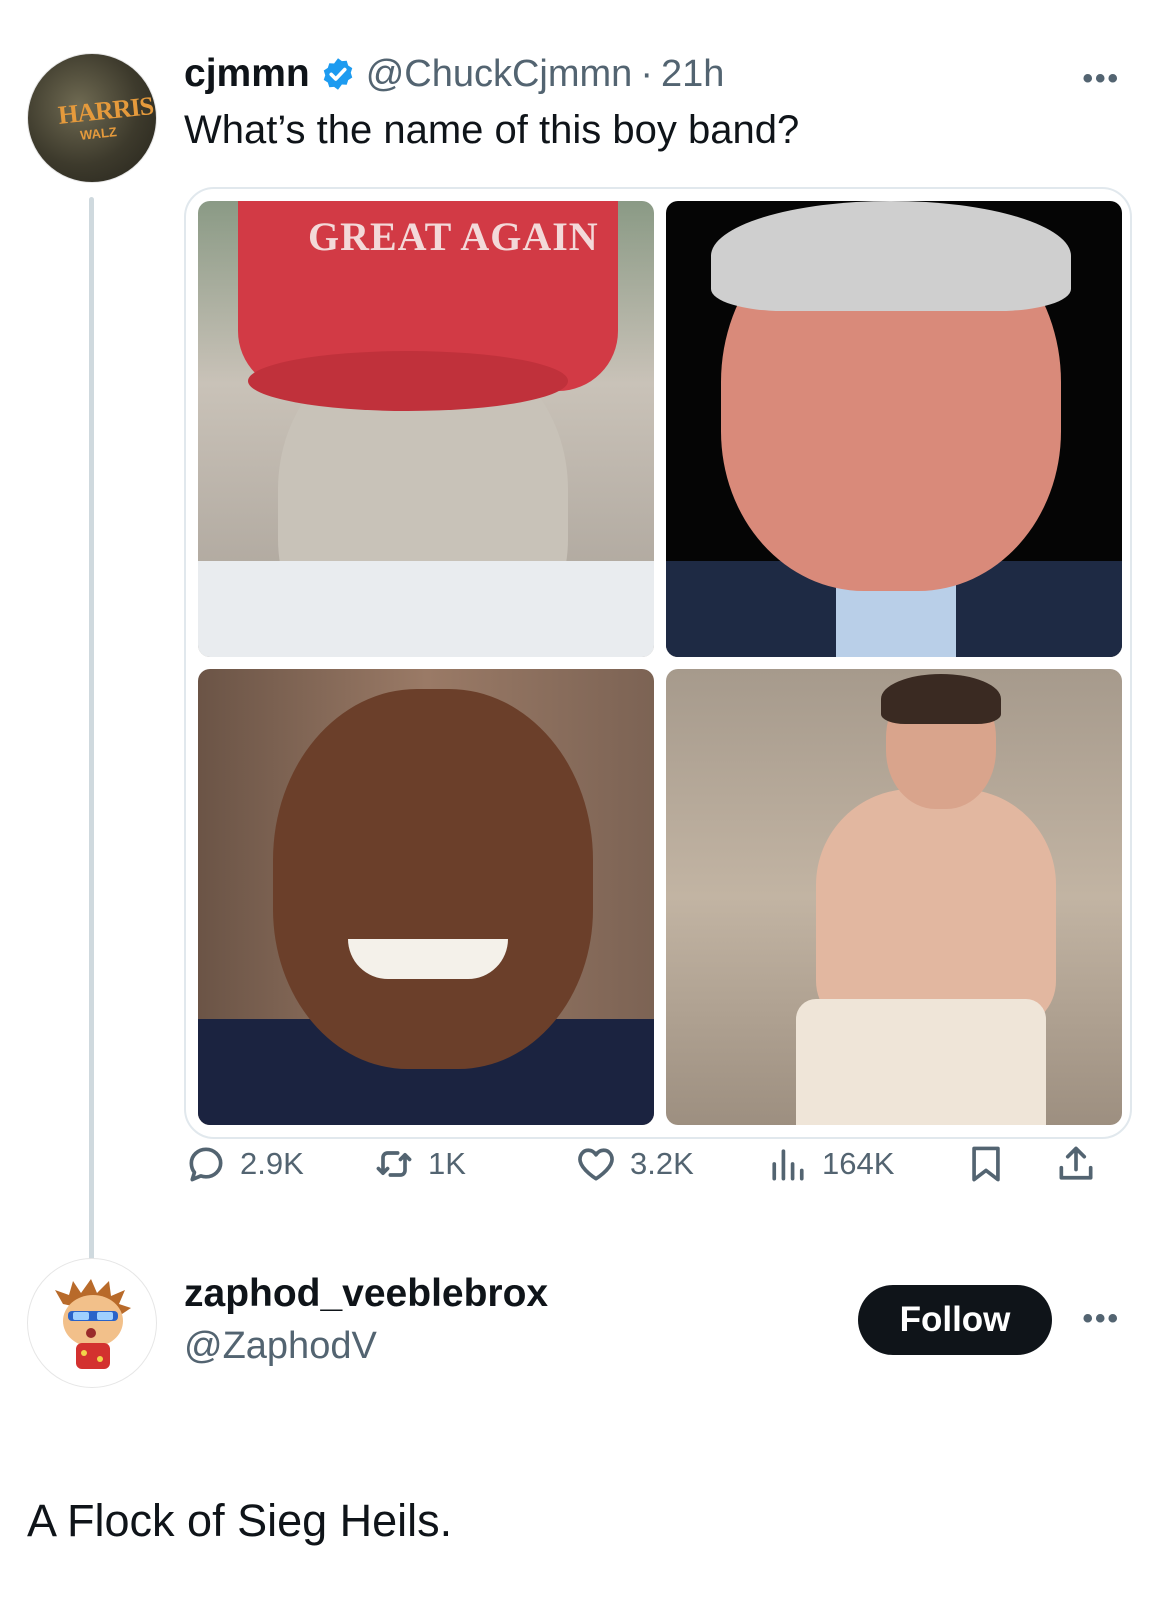 This screenshot has width=1170, height=1624. What do you see at coordinates (433, 879) in the screenshot?
I see `face-shape` at bounding box center [433, 879].